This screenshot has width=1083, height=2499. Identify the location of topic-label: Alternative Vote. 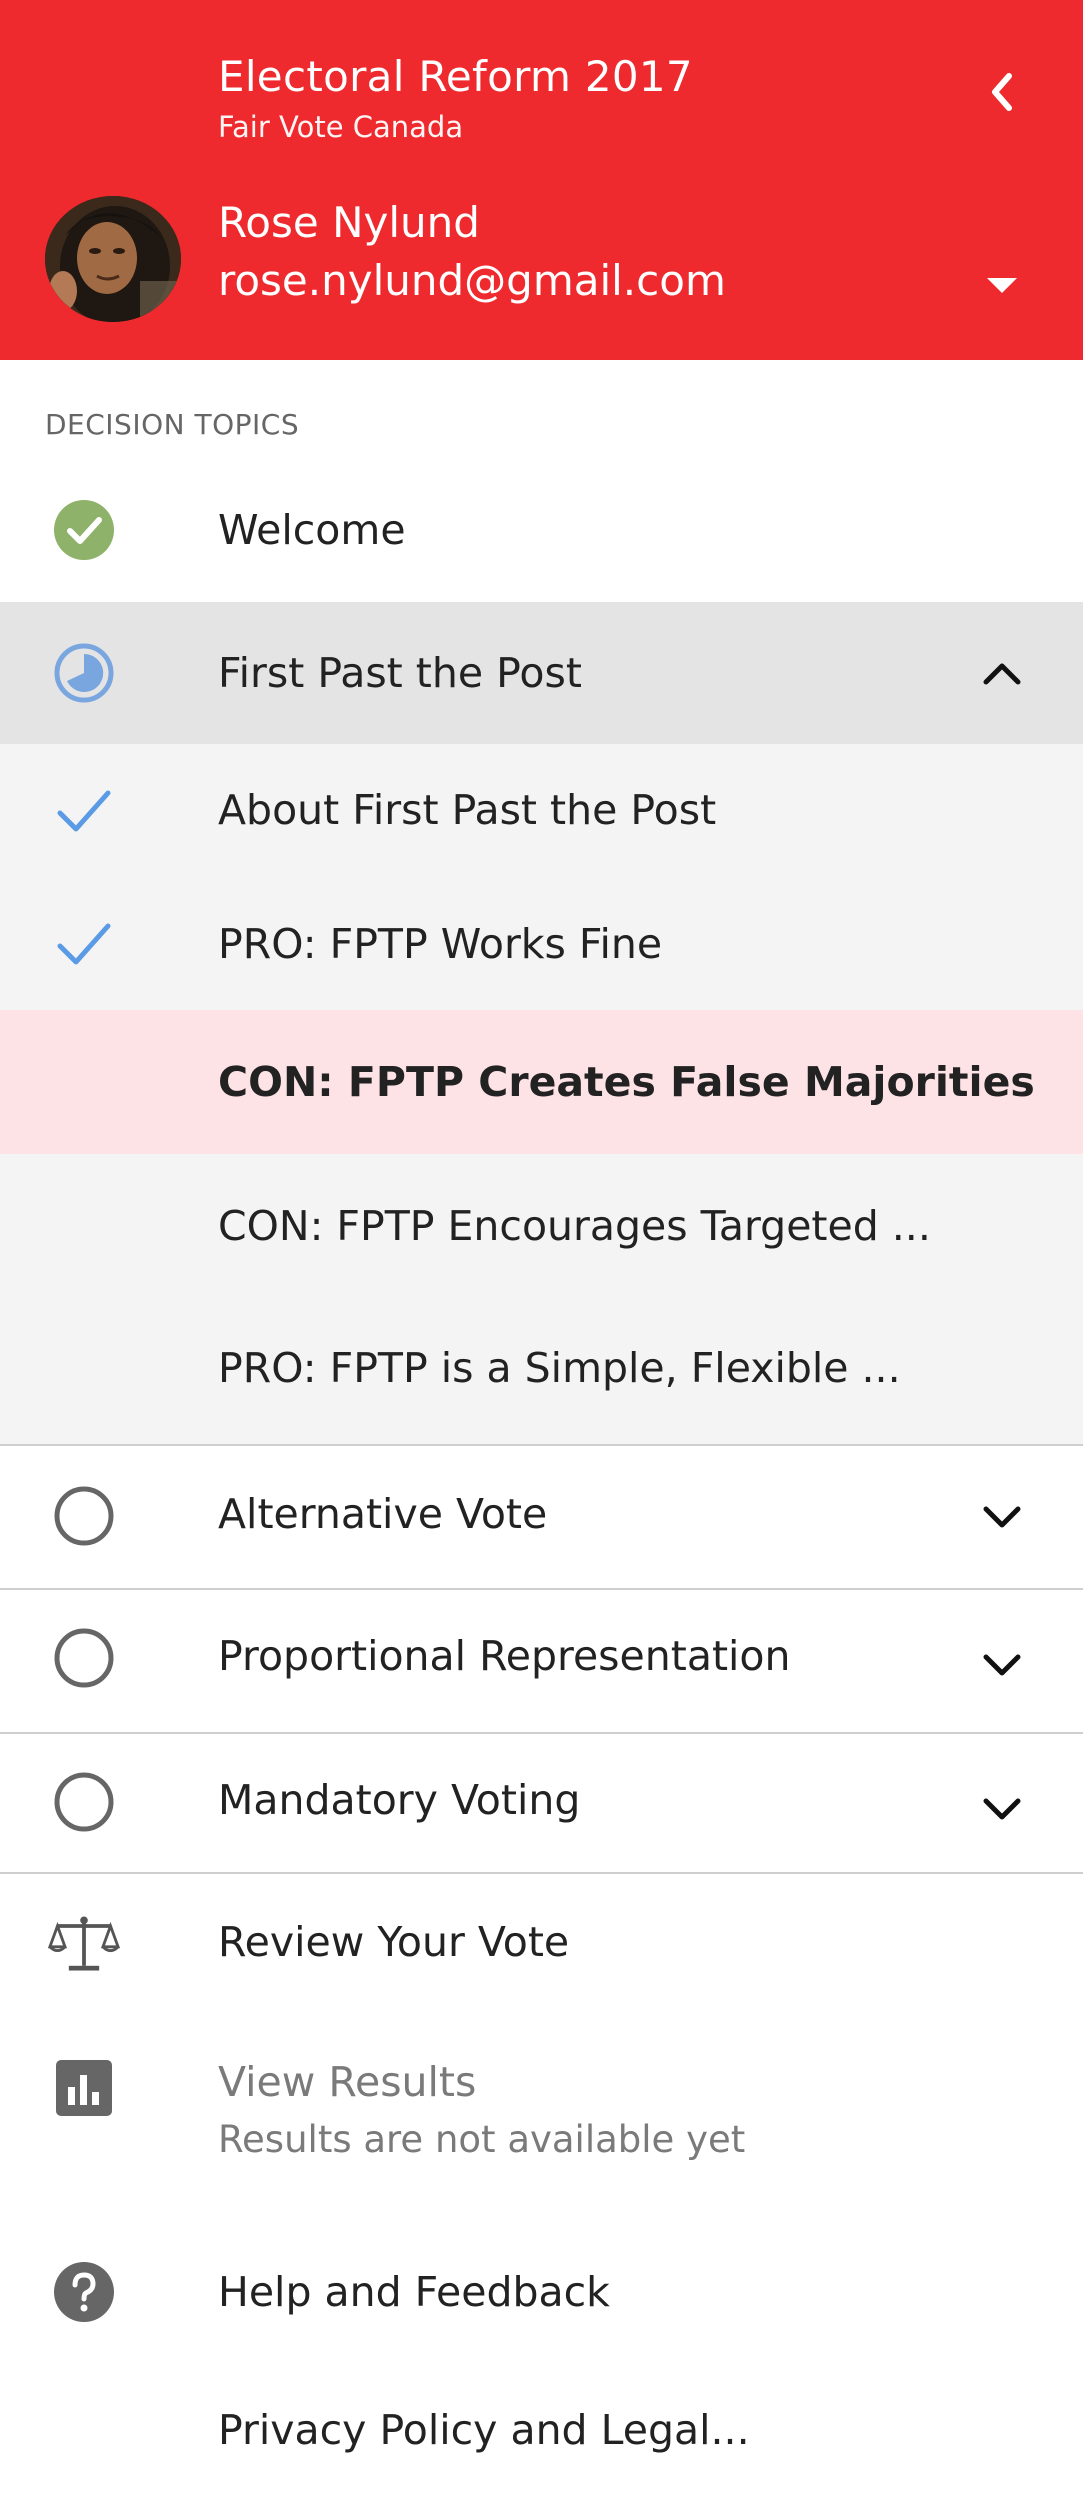
(383, 1514).